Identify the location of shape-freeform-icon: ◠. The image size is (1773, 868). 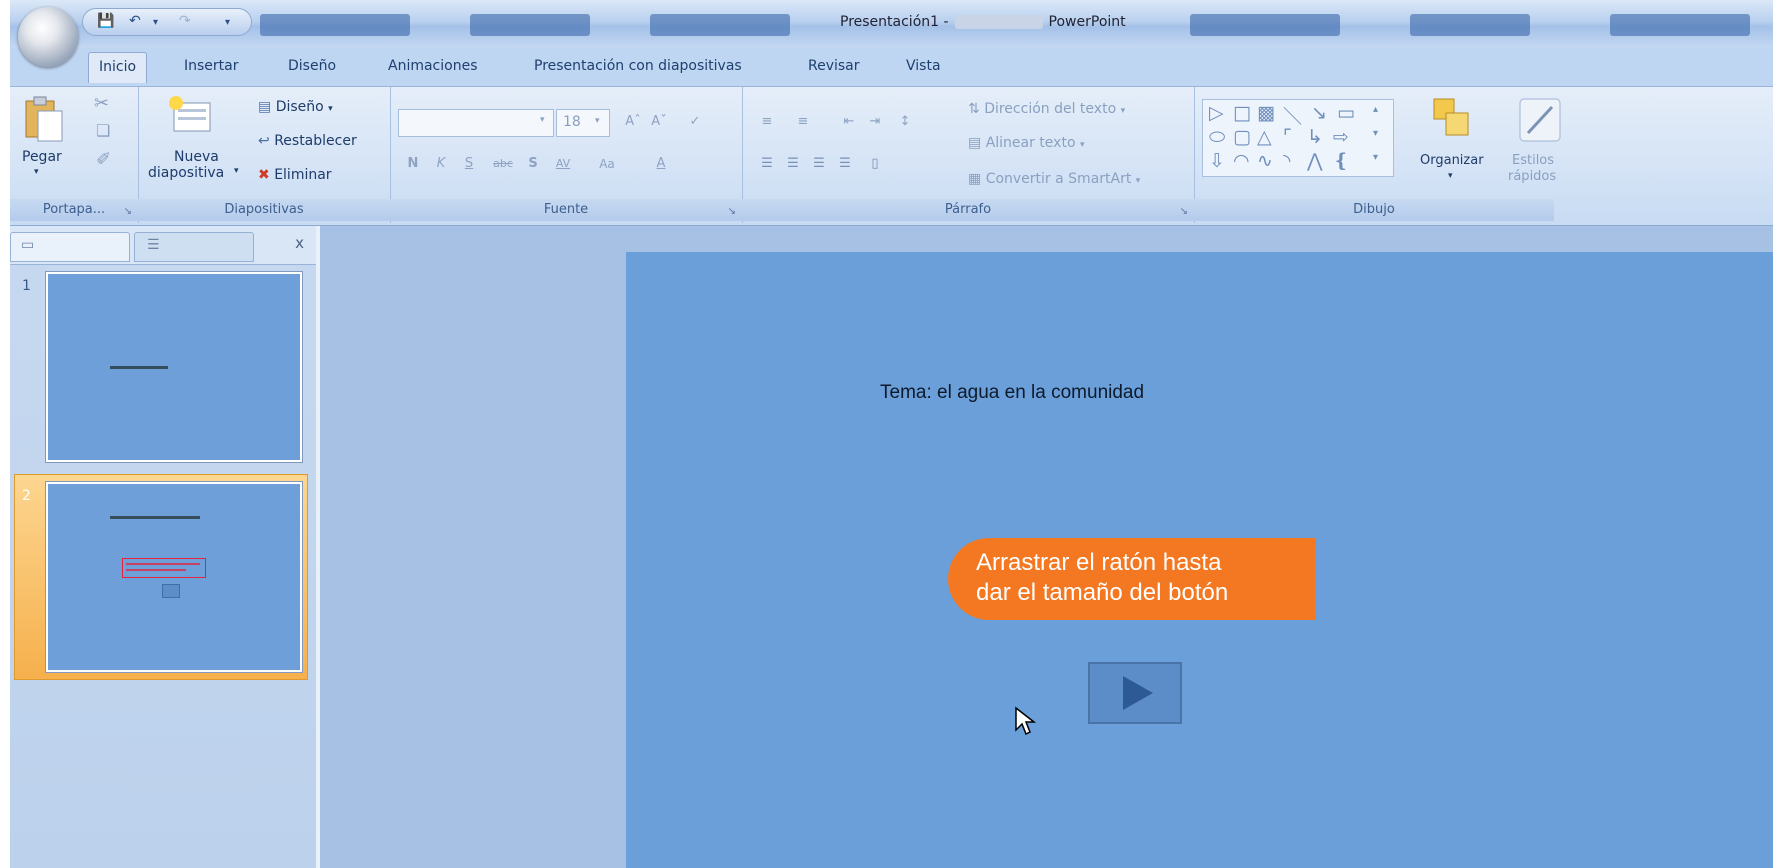
(1241, 161).